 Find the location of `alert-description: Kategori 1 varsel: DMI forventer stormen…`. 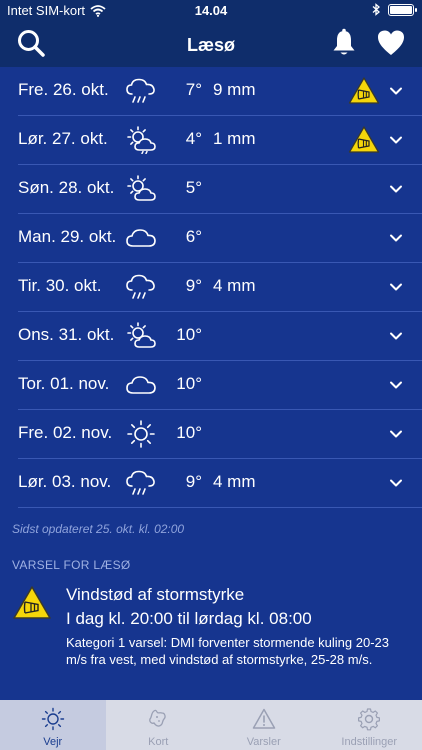

alert-description: Kategori 1 varsel: DMI forventer stormen… is located at coordinates (227, 651).